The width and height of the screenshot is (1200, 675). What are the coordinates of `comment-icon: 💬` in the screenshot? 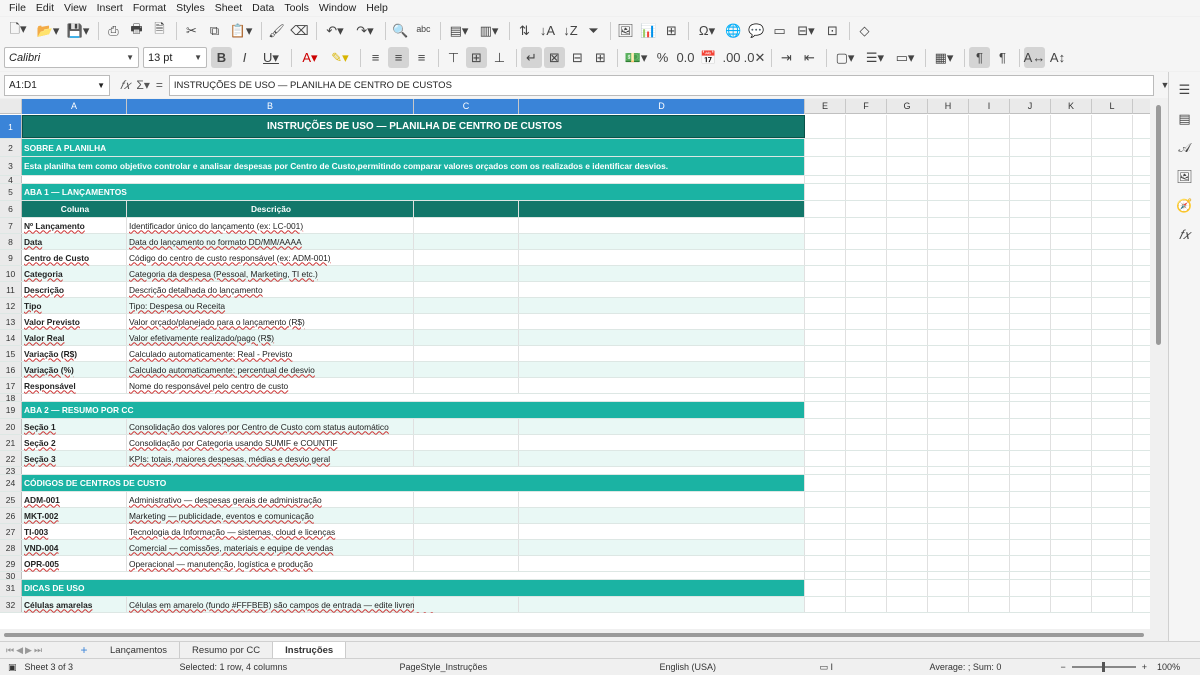 It's located at (756, 30).